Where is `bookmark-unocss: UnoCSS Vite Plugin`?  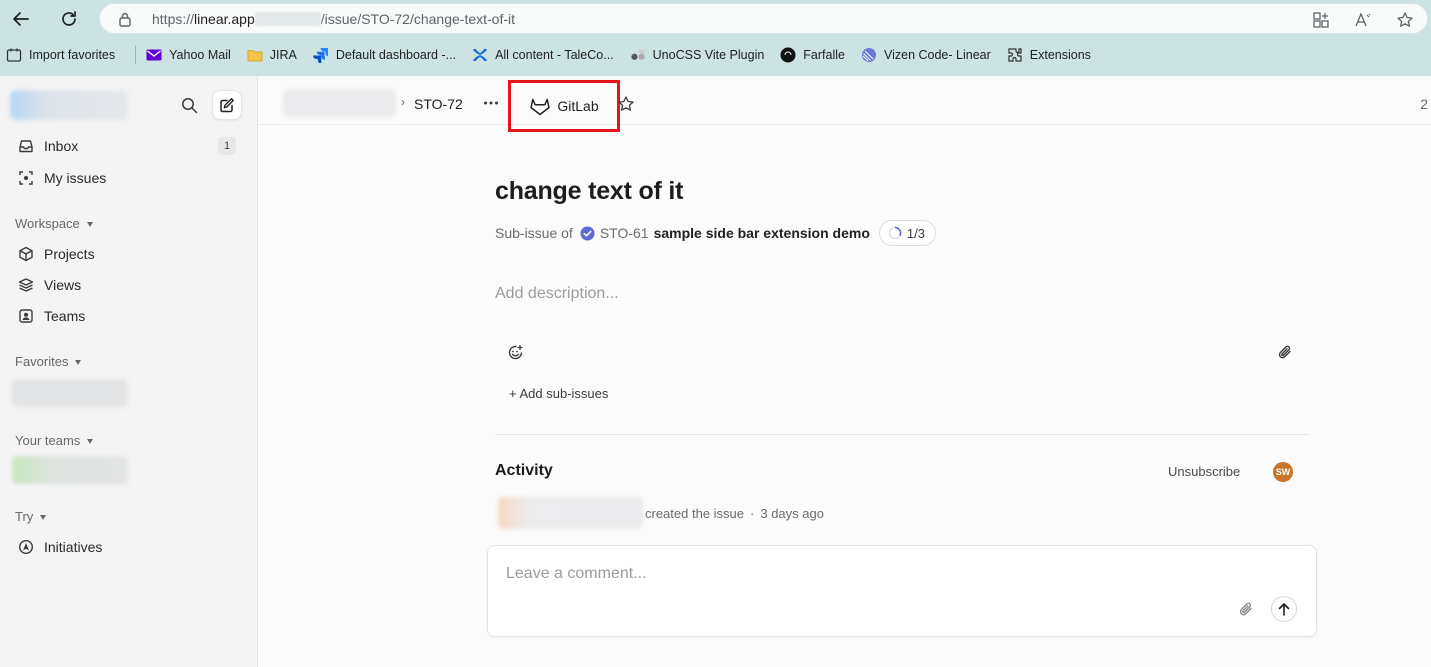
bookmark-unocss: UnoCSS Vite Plugin is located at coordinates (701, 55).